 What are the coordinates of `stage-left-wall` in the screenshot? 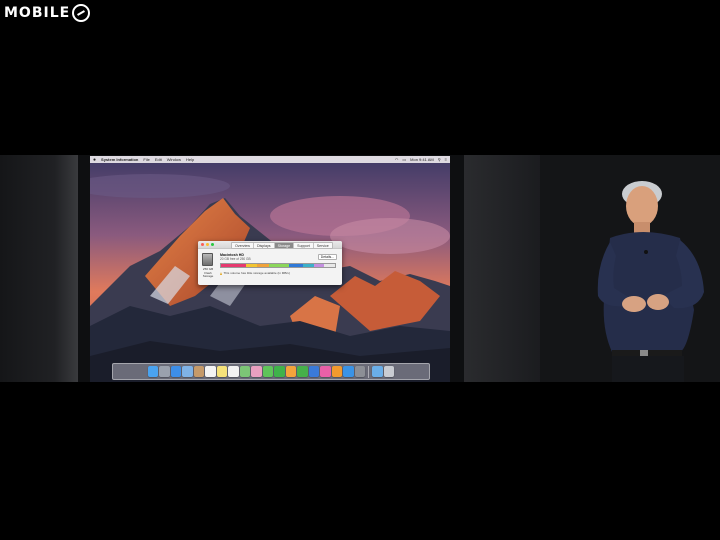 It's located at (39, 268).